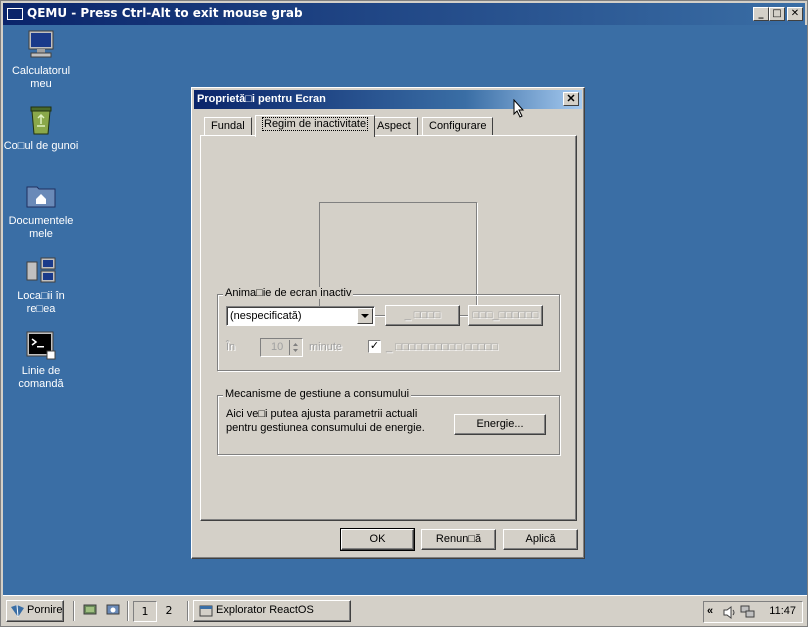 The height and width of the screenshot is (627, 808). What do you see at coordinates (405, 610) in the screenshot?
I see `taskbar: Pornire 1 2 Explorator ReactOS « 11:47` at bounding box center [405, 610].